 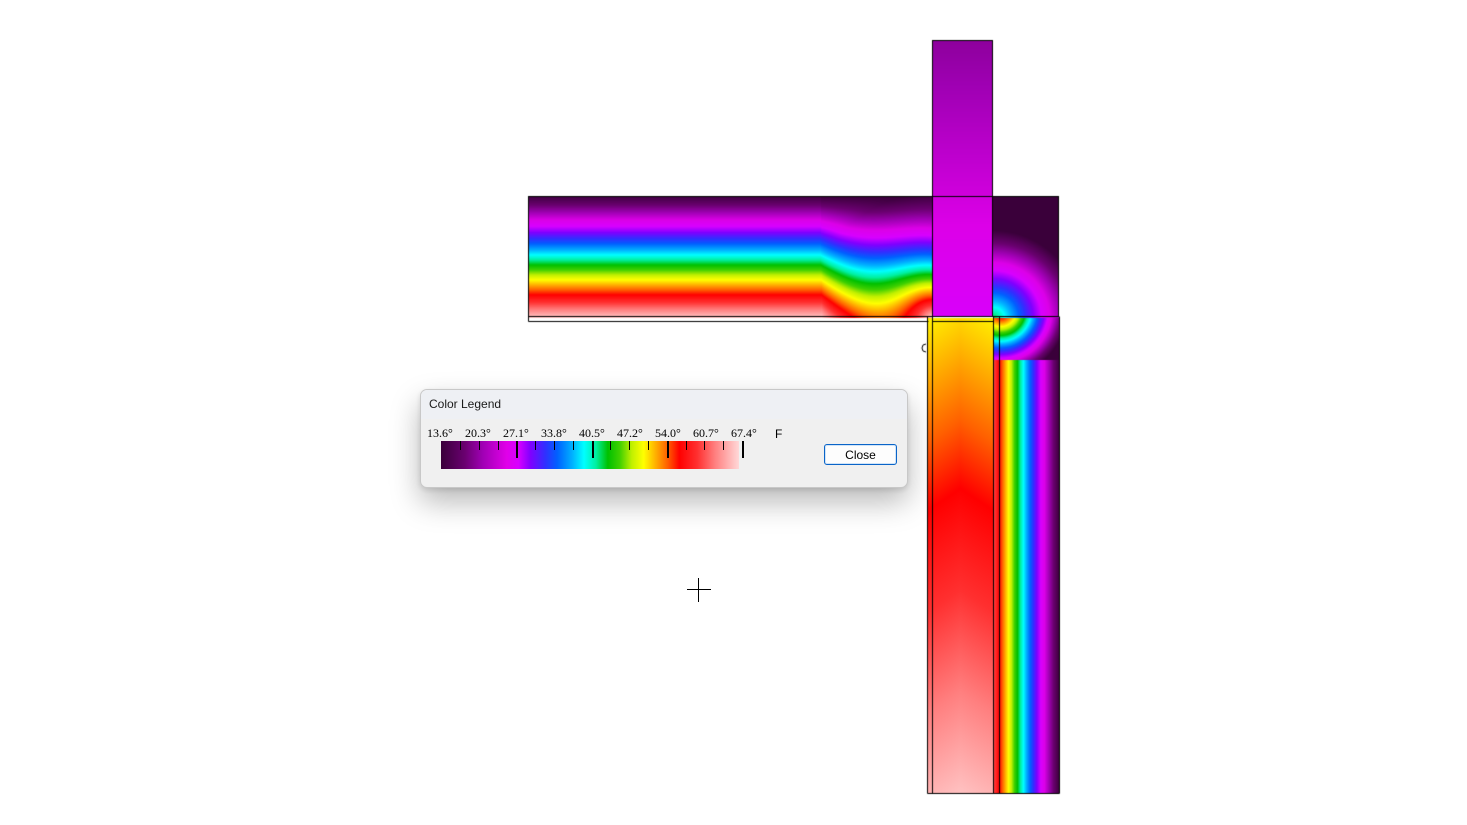 I want to click on legend-tick-label: 40.5°, so click(x=592, y=433).